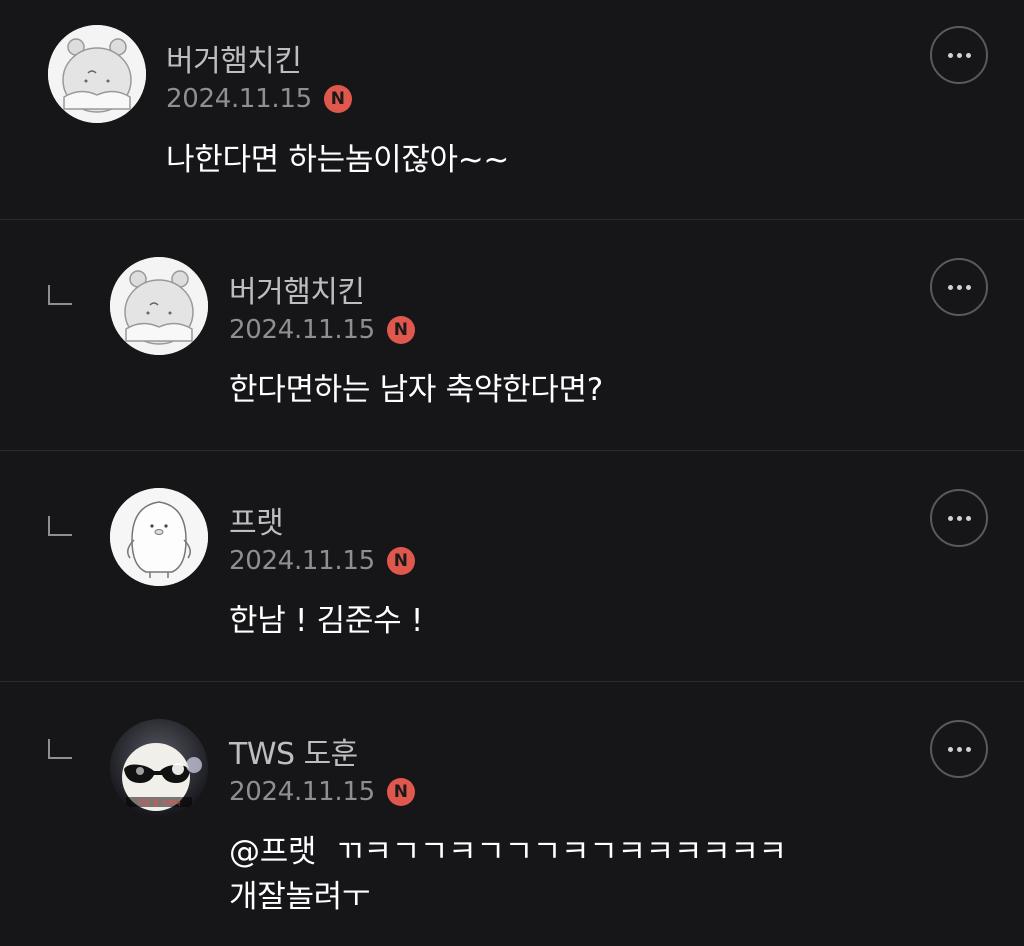  I want to click on comment-text: 나한다면 하는놈이잖아~~, so click(338, 160).